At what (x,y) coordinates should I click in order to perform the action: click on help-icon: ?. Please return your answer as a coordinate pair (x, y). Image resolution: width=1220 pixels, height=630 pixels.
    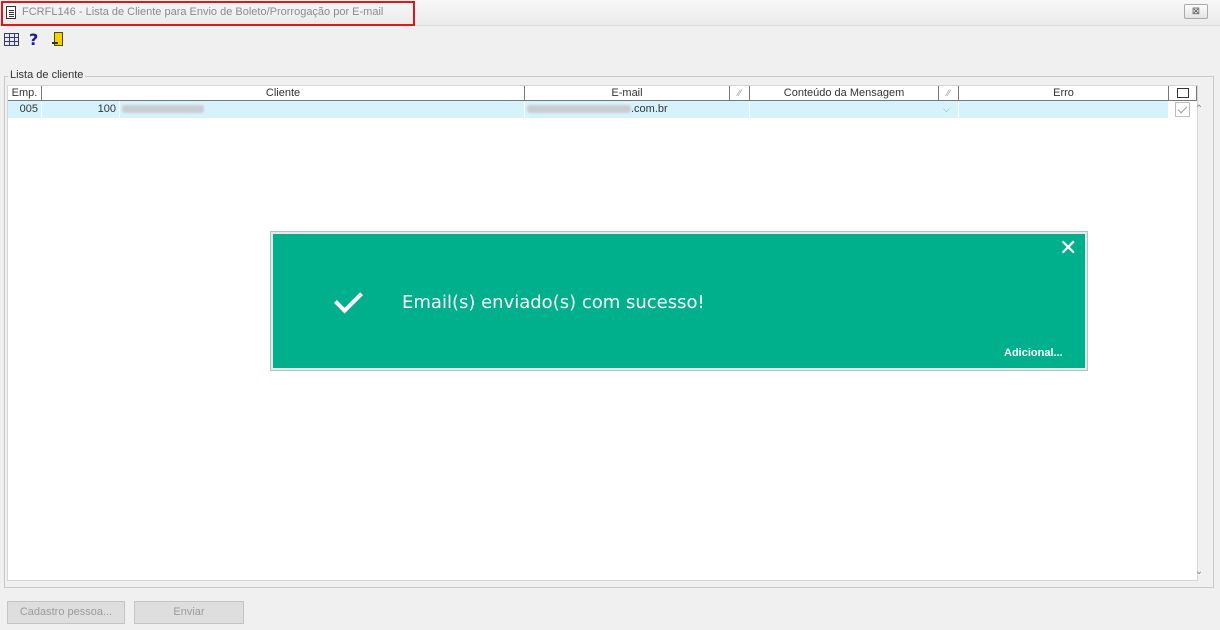
    Looking at the image, I should click on (33, 39).